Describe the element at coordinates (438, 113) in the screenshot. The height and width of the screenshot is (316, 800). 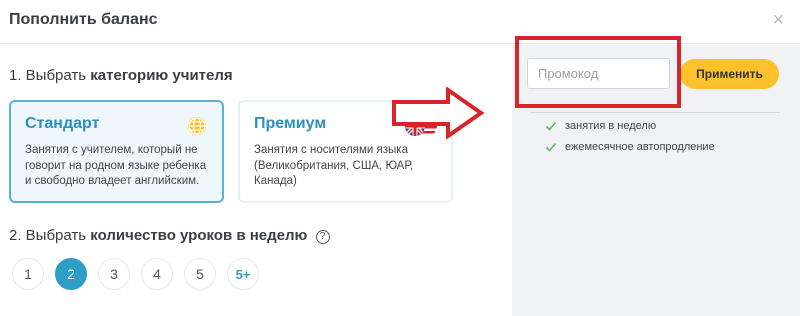
I see `annotation-arrow-icon` at that location.